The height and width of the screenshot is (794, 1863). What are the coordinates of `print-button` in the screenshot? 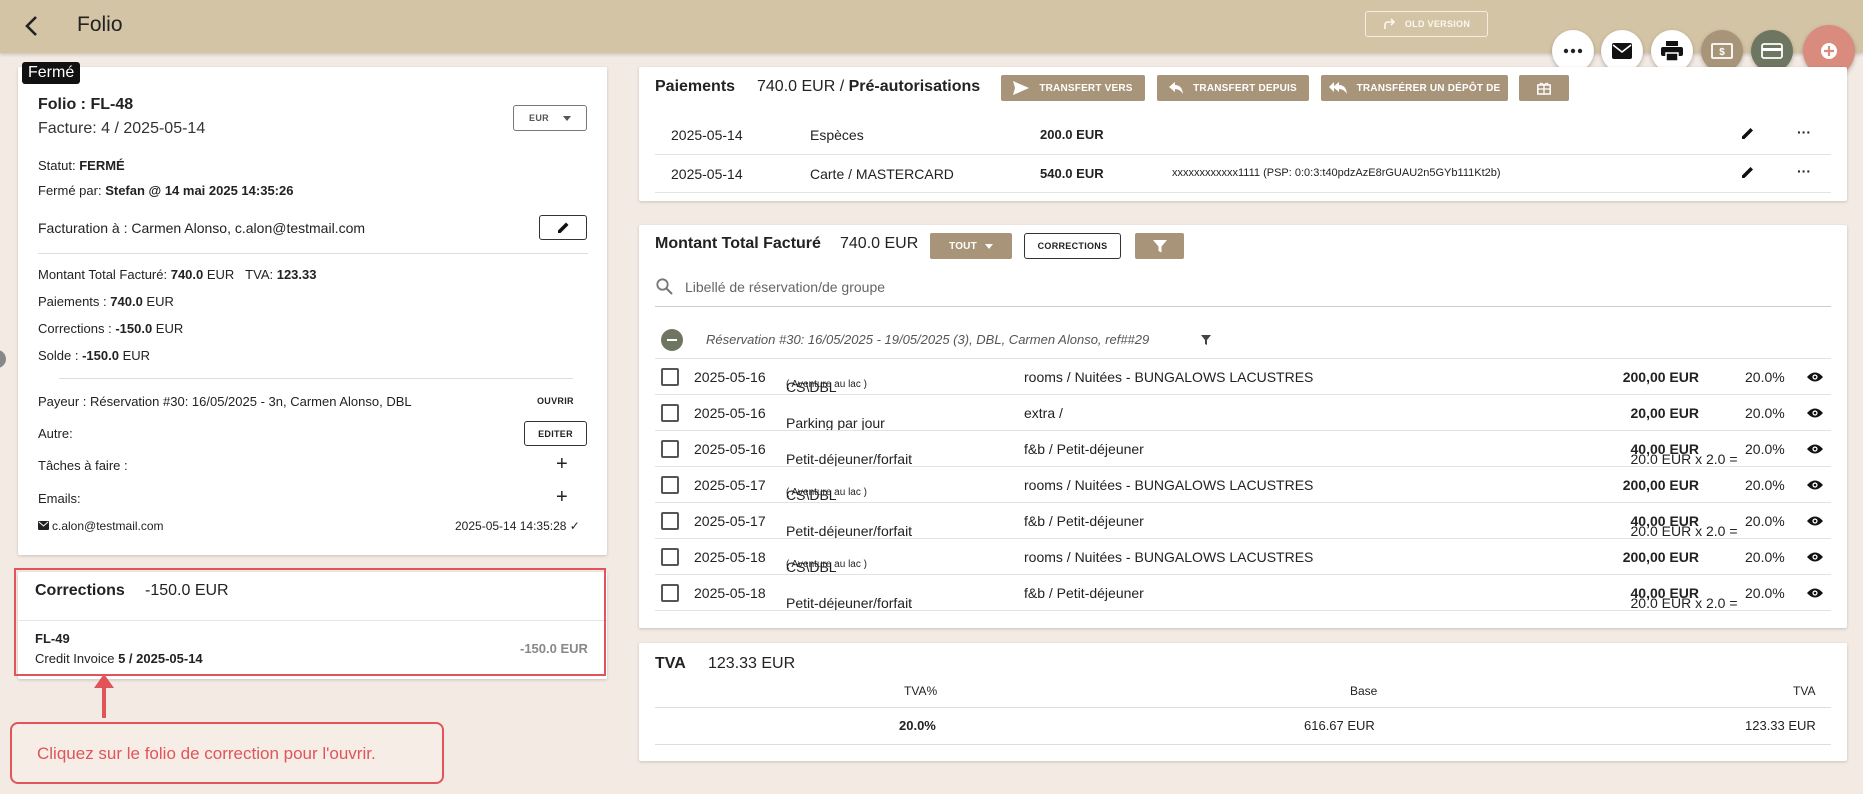 It's located at (1672, 51).